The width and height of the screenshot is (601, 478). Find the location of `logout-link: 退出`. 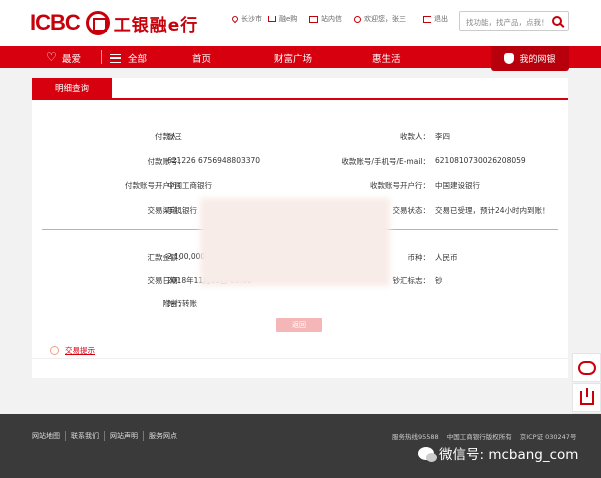

logout-link: 退出 is located at coordinates (435, 19).